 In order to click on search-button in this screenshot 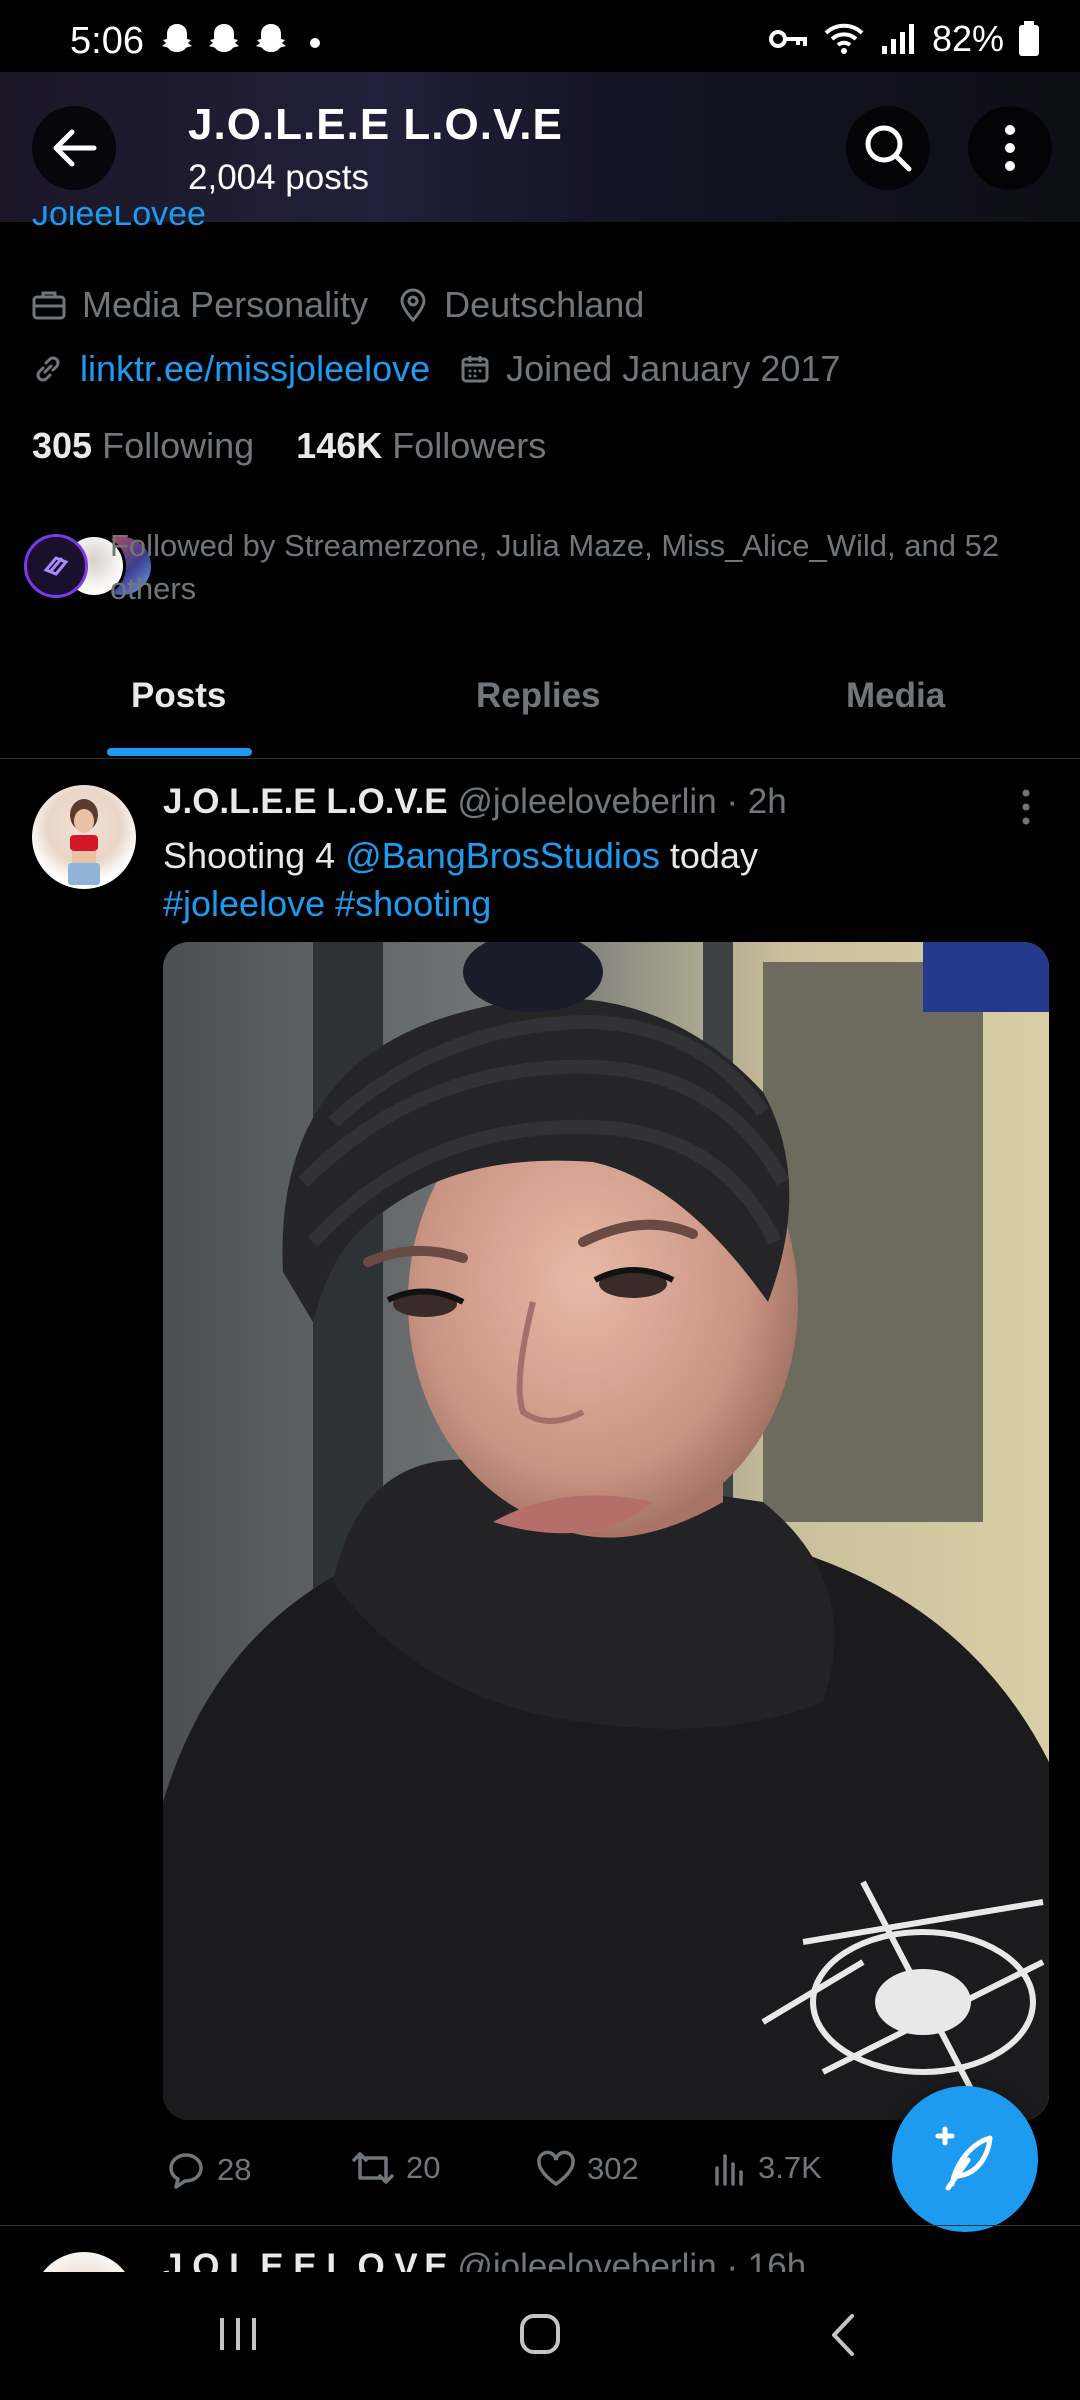, I will do `click(888, 148)`.